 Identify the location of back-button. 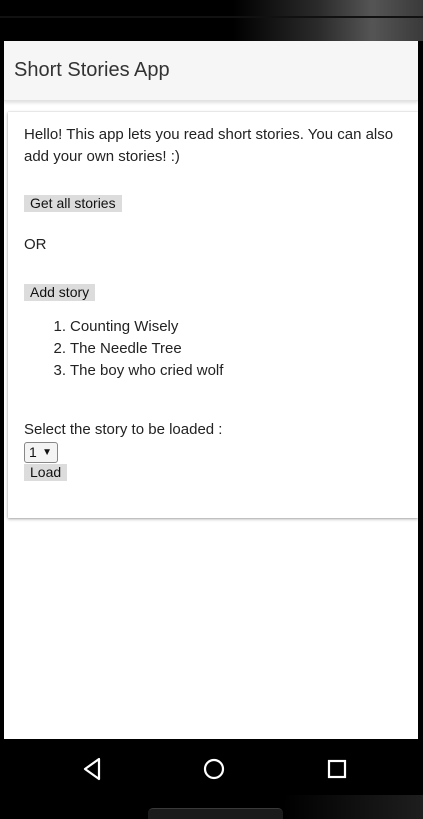
(92, 769).